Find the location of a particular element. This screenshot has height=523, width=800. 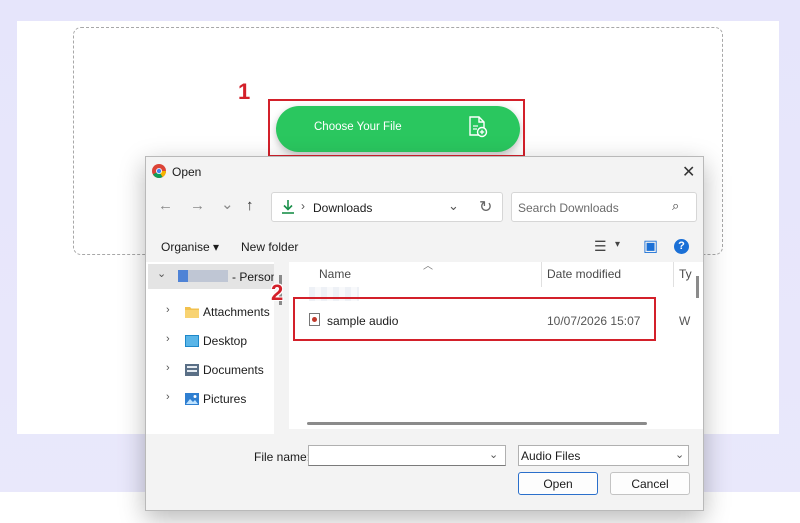

file-list-horizontal-scrollbar is located at coordinates (477, 423).